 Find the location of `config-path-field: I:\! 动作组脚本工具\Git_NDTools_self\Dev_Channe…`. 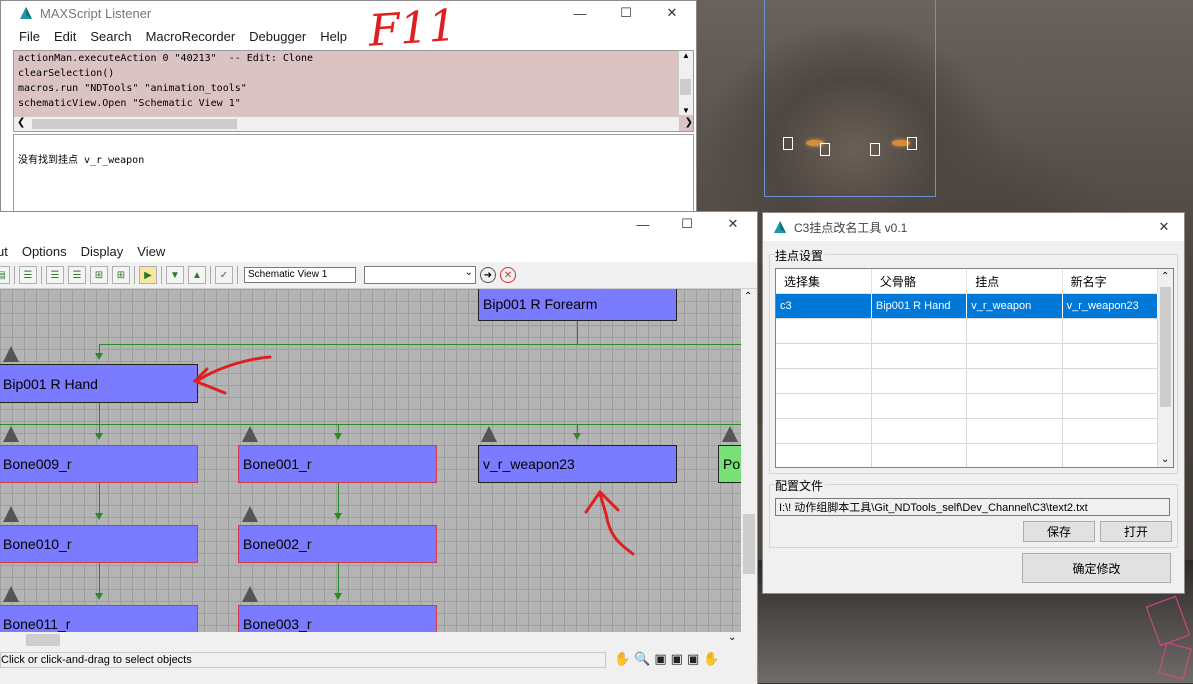

config-path-field: I:\! 动作组脚本工具\Git_NDTools_self\Dev_Channe… is located at coordinates (972, 507).